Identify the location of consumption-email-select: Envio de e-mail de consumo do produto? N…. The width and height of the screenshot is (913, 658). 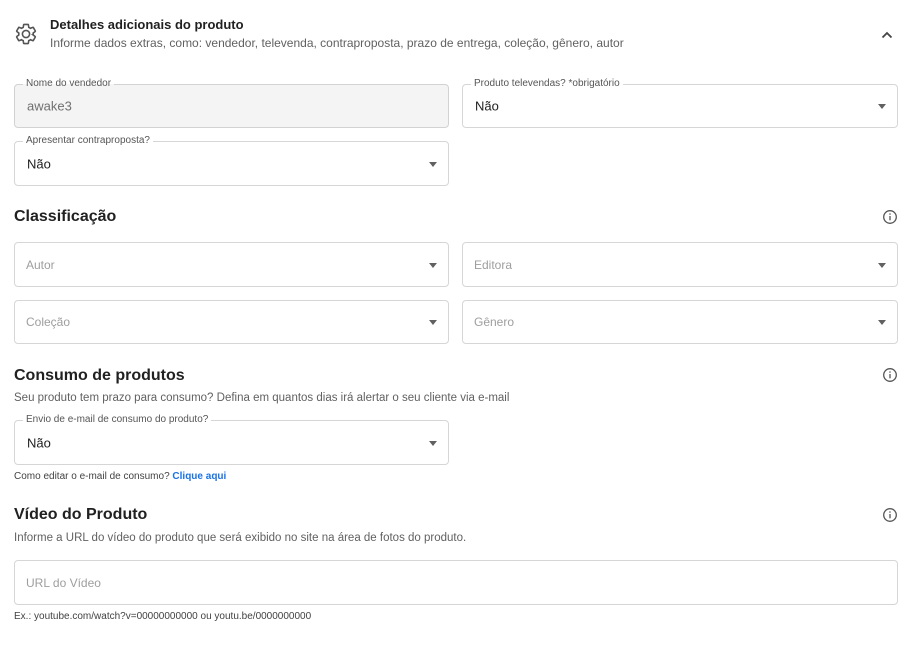
(231, 439).